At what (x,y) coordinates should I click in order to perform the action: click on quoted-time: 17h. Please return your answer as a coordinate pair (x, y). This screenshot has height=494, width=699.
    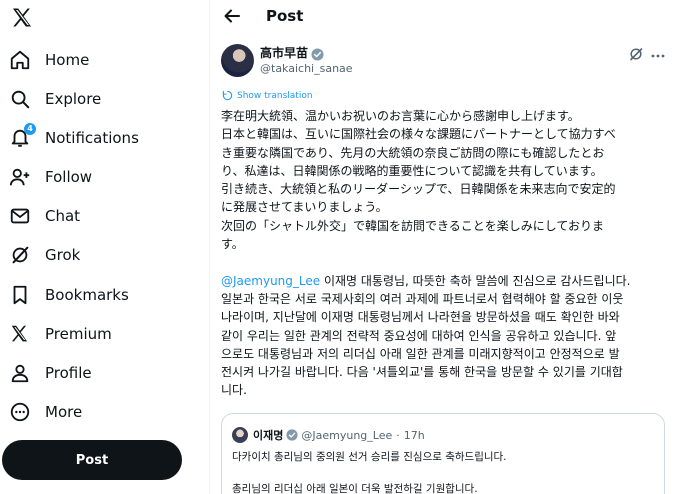
    Looking at the image, I should click on (414, 435).